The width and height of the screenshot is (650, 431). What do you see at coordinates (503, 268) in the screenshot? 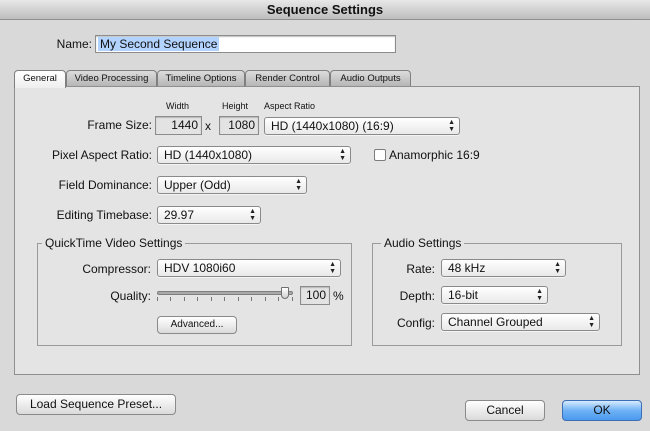
I see `rate-popup: 48 kHz ▲ ▼` at bounding box center [503, 268].